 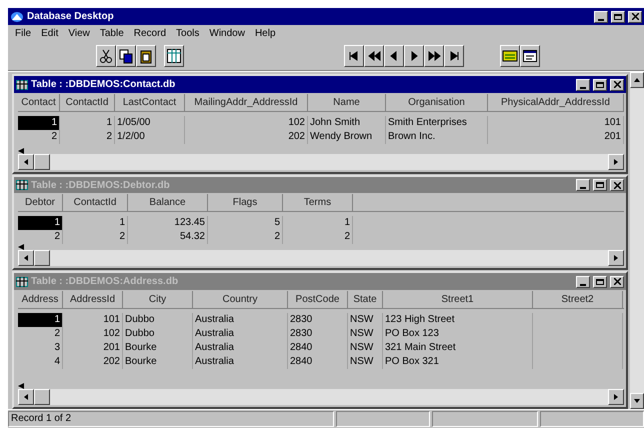 I want to click on table-cell: Smith Enterprises, so click(x=437, y=123).